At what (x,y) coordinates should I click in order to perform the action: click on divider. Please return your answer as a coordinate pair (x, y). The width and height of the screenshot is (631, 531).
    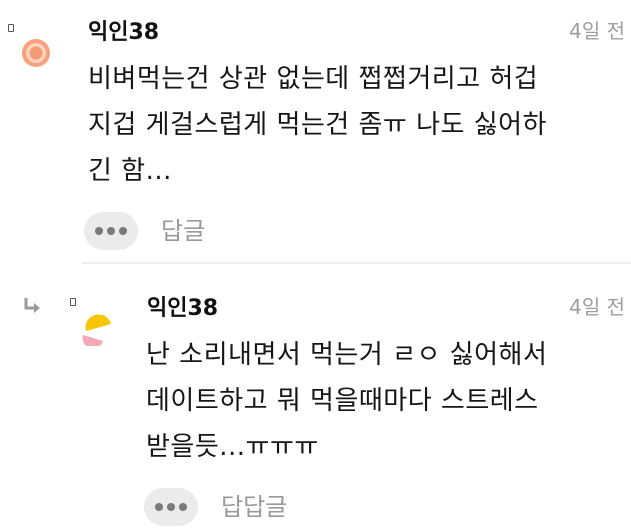
    Looking at the image, I should click on (356, 263).